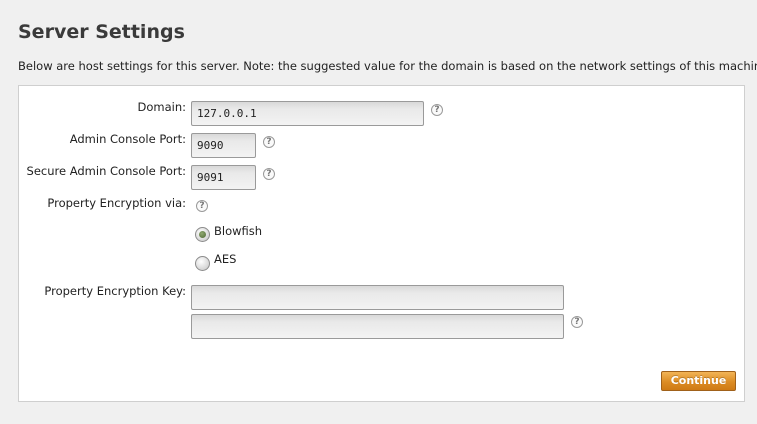  Describe the element at coordinates (238, 231) in the screenshot. I see `blowfish-radio-label: Blowfish` at that location.